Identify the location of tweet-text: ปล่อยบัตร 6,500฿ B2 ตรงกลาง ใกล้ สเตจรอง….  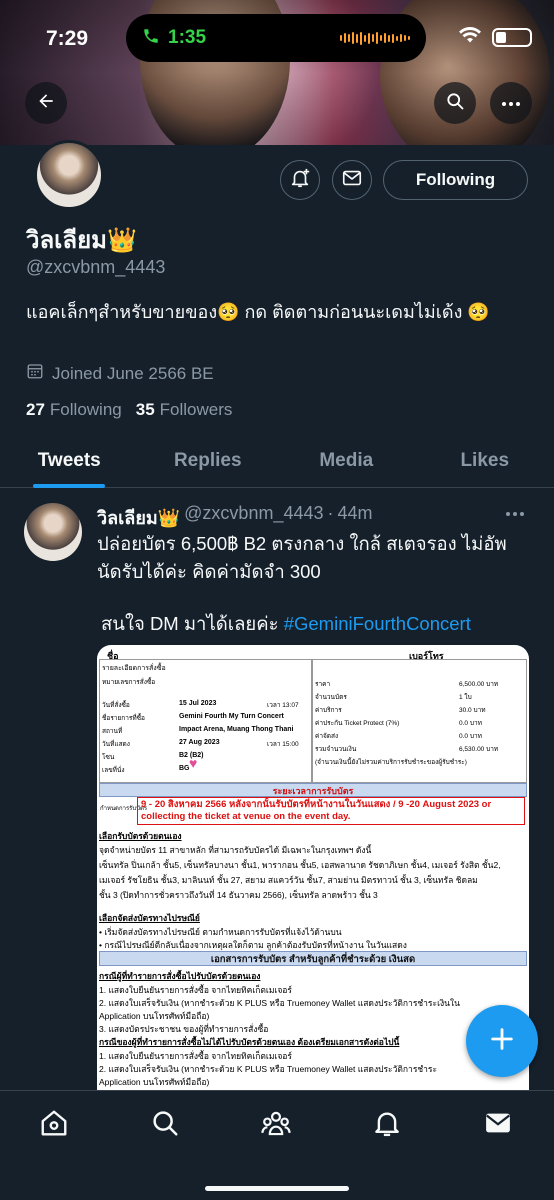
(302, 557).